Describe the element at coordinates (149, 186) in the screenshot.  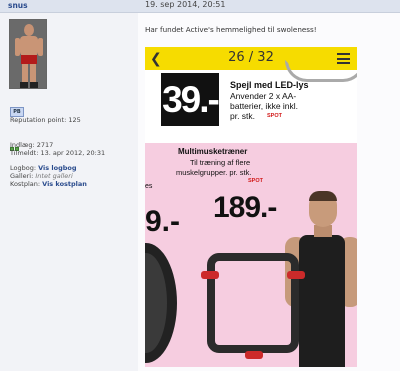
I see `partial-text: es` at that location.